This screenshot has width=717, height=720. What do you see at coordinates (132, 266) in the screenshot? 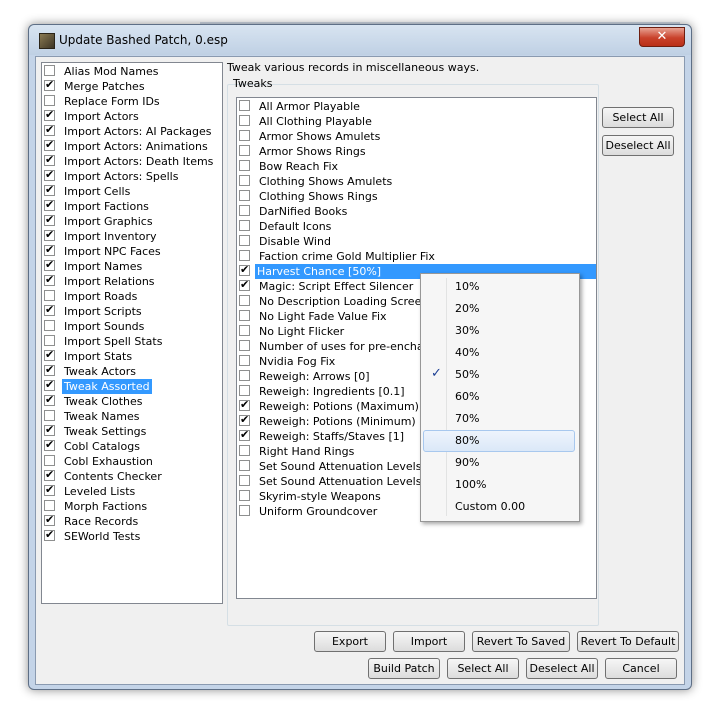
I see `patcher-item: ✔ Import Names` at bounding box center [132, 266].